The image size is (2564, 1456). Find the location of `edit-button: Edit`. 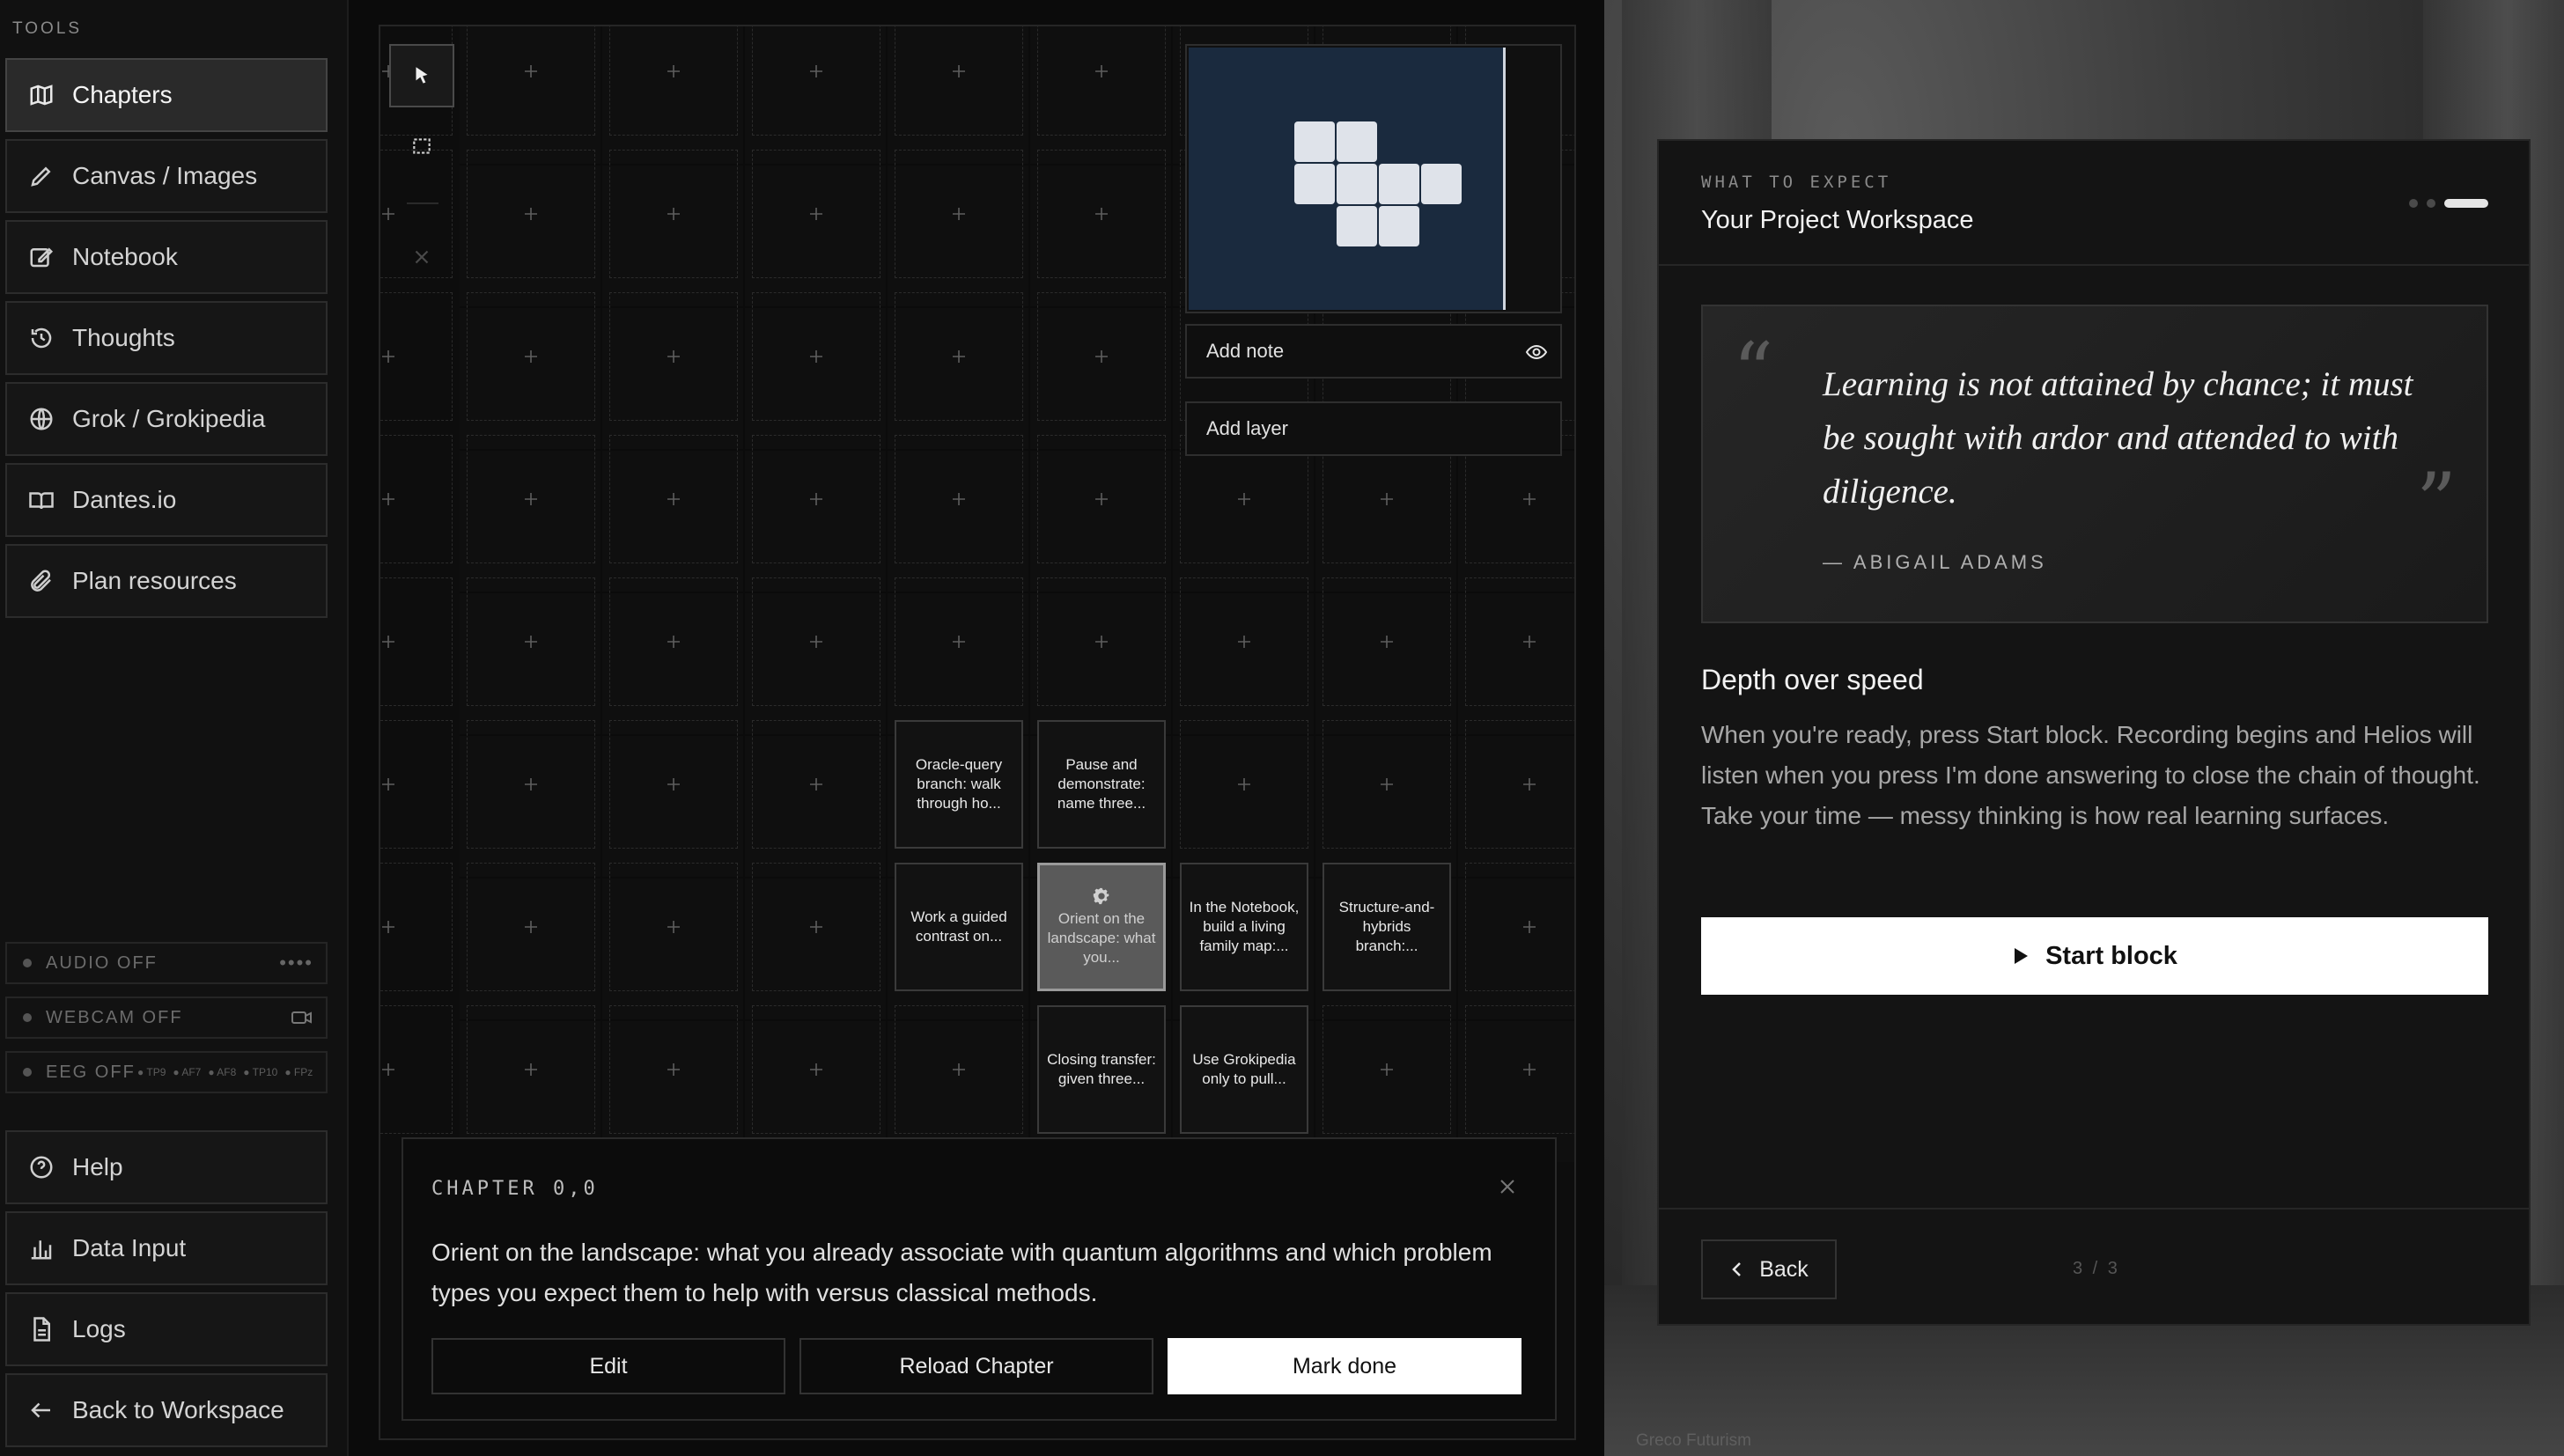

edit-button: Edit is located at coordinates (608, 1366).